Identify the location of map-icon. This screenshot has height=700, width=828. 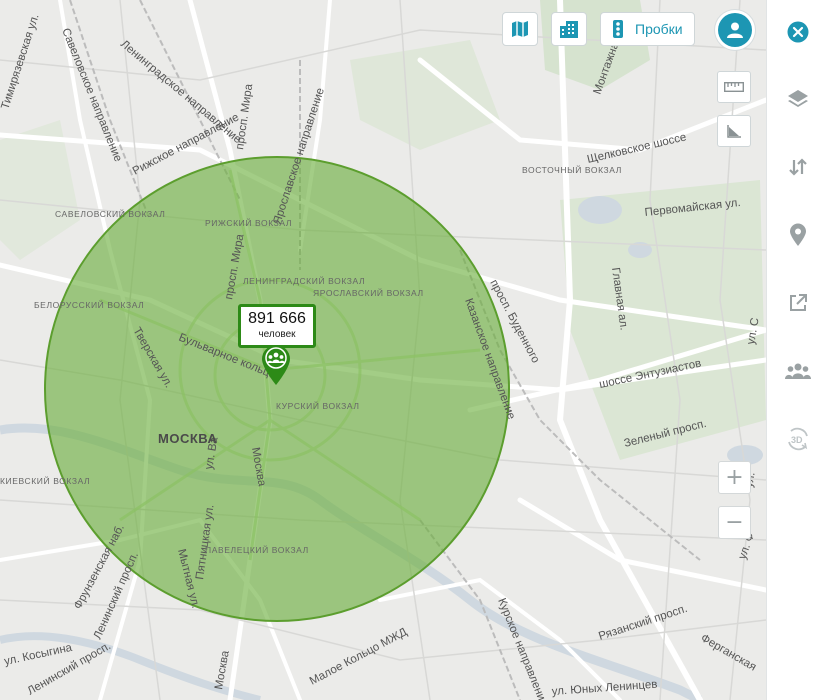
(520, 29).